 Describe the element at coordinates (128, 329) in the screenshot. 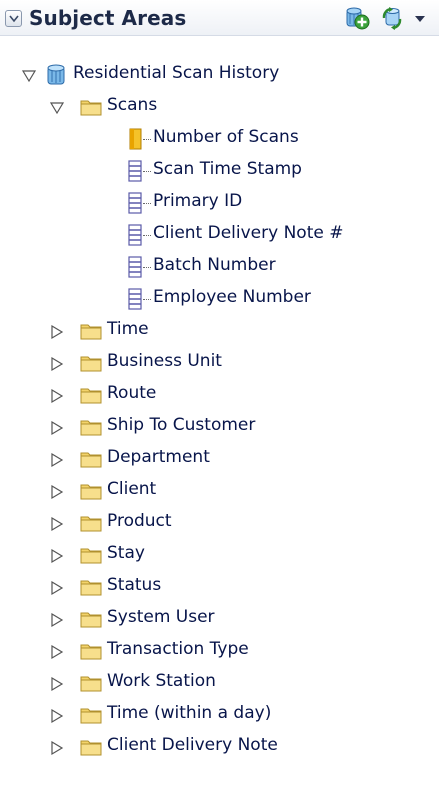

I see `tree-node-label: Time` at that location.